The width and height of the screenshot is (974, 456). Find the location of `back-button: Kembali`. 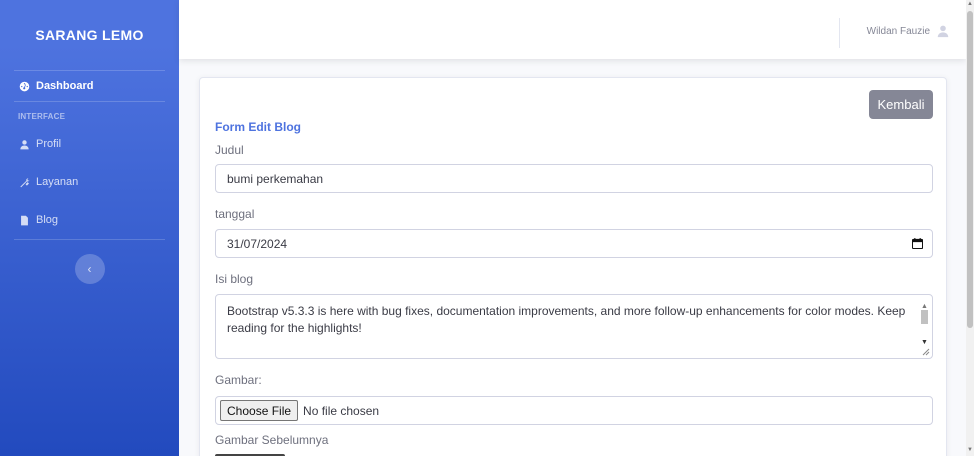

back-button: Kembali is located at coordinates (901, 104).